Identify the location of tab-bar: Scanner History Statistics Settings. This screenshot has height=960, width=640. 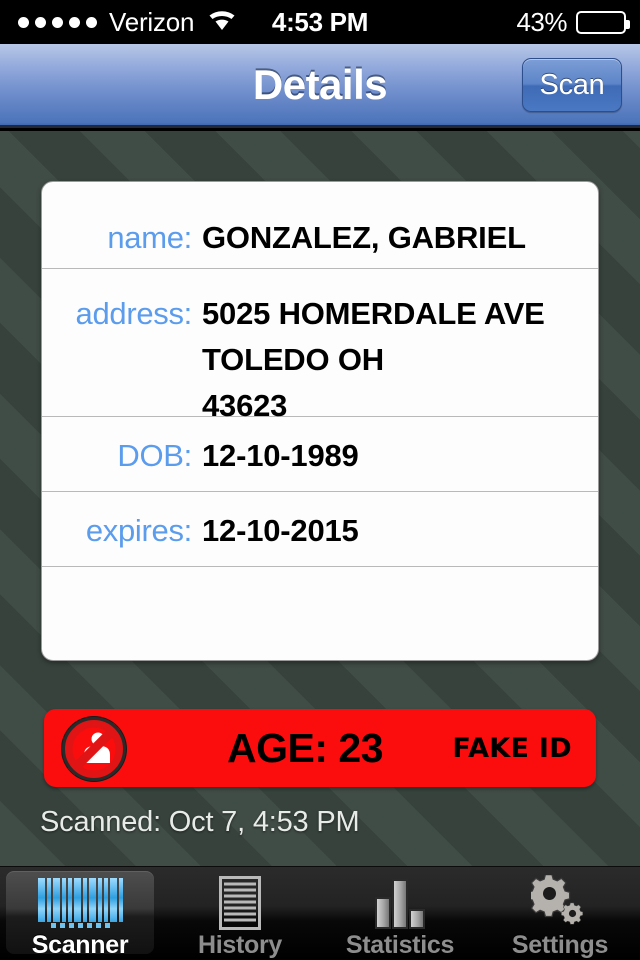
(320, 913).